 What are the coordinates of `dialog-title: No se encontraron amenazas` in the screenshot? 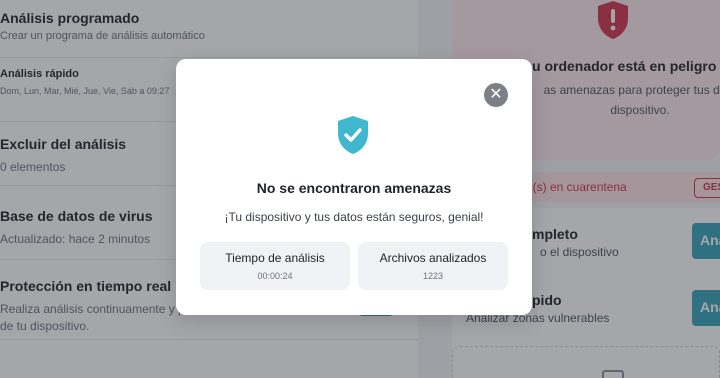 It's located at (354, 188).